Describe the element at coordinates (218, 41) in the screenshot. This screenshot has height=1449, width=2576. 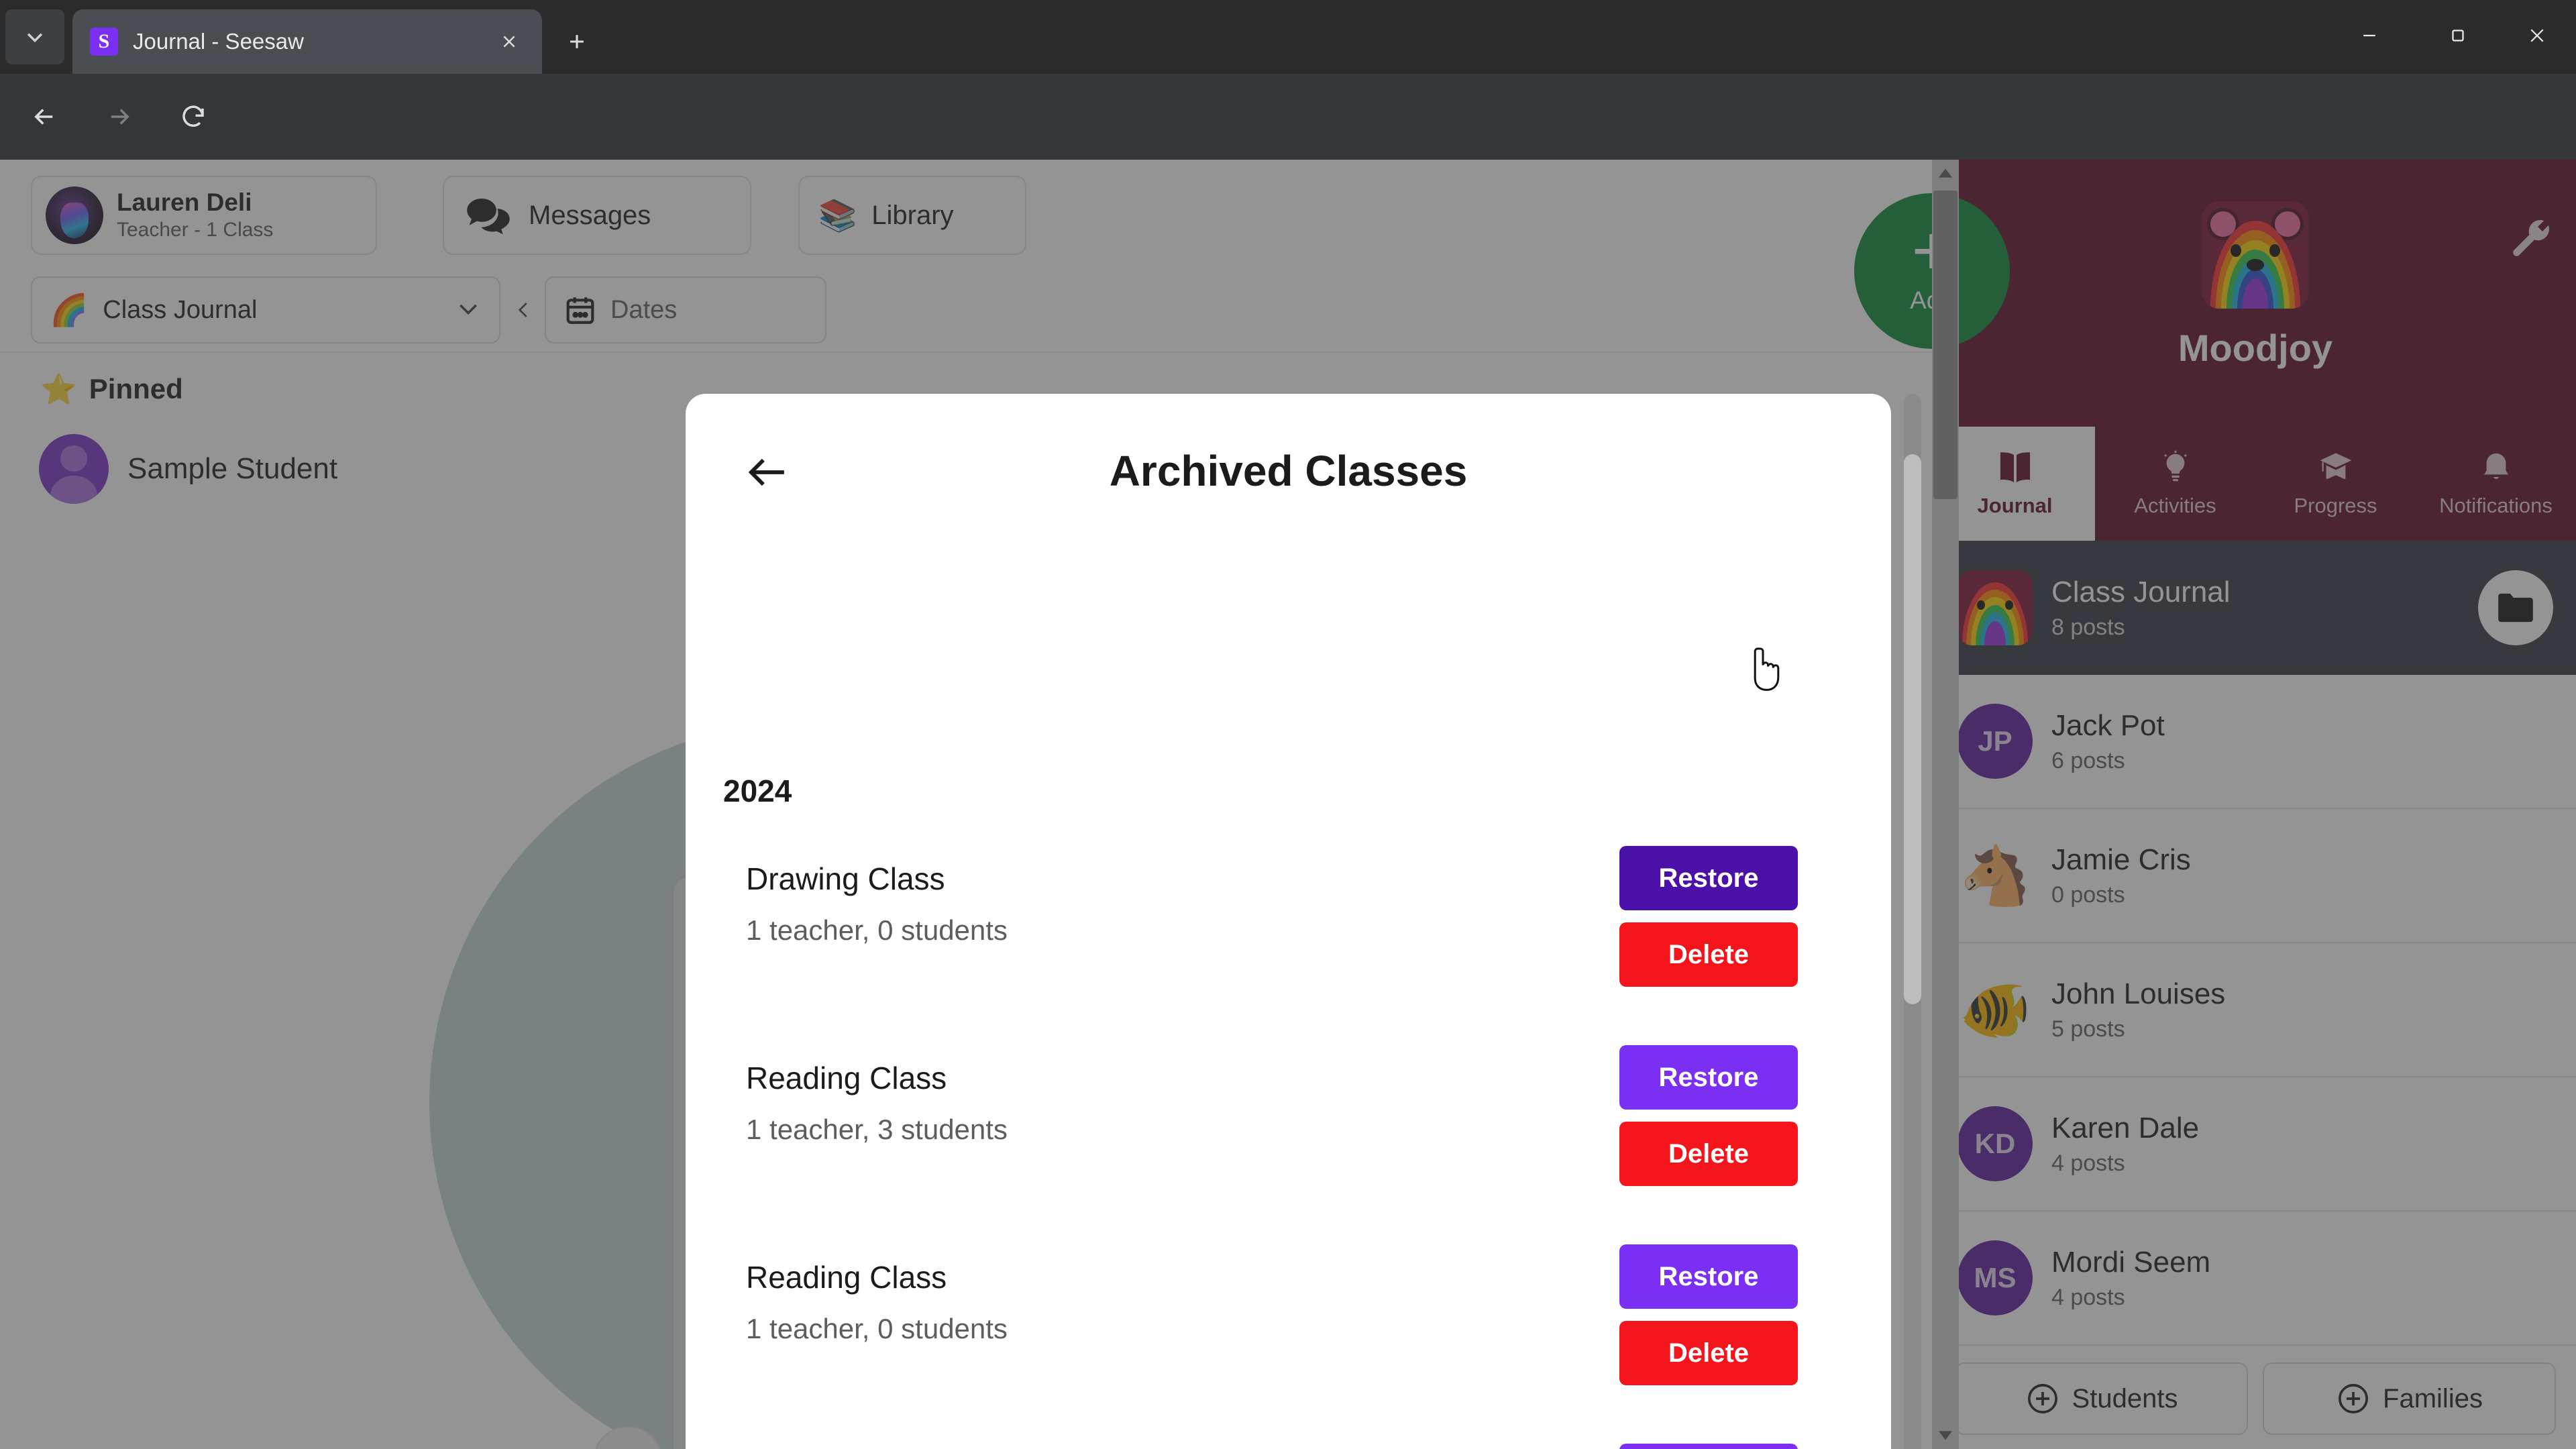
I see `tab-title: Journal - Seesaw` at that location.